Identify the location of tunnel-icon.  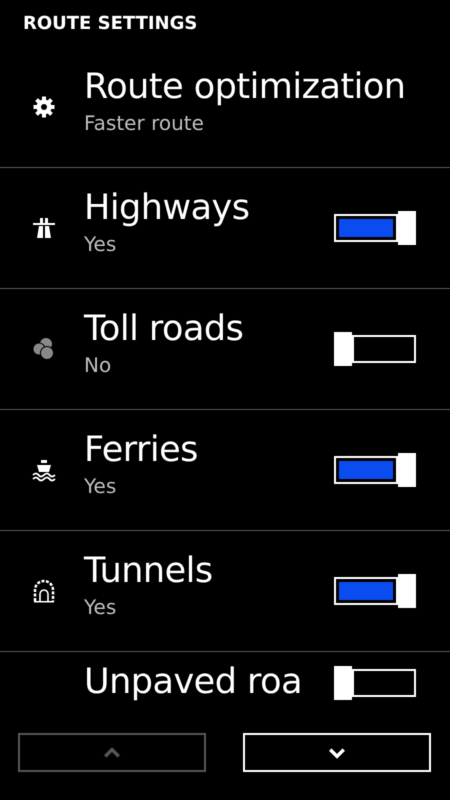
(44, 591).